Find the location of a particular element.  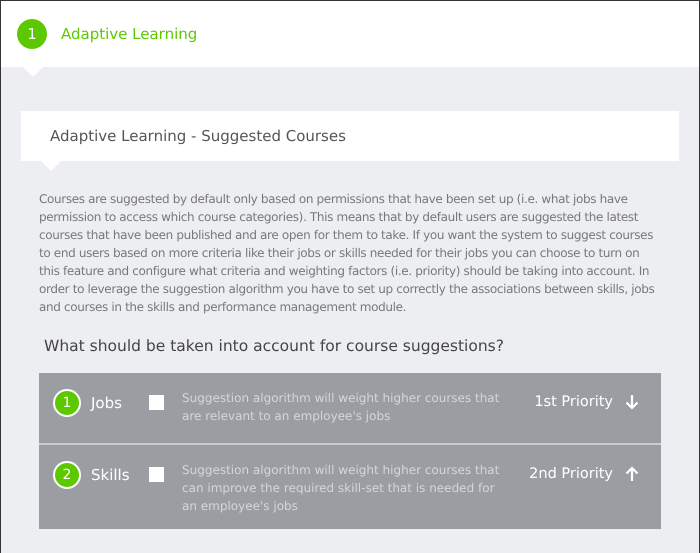

number-badge: 1 is located at coordinates (67, 403).